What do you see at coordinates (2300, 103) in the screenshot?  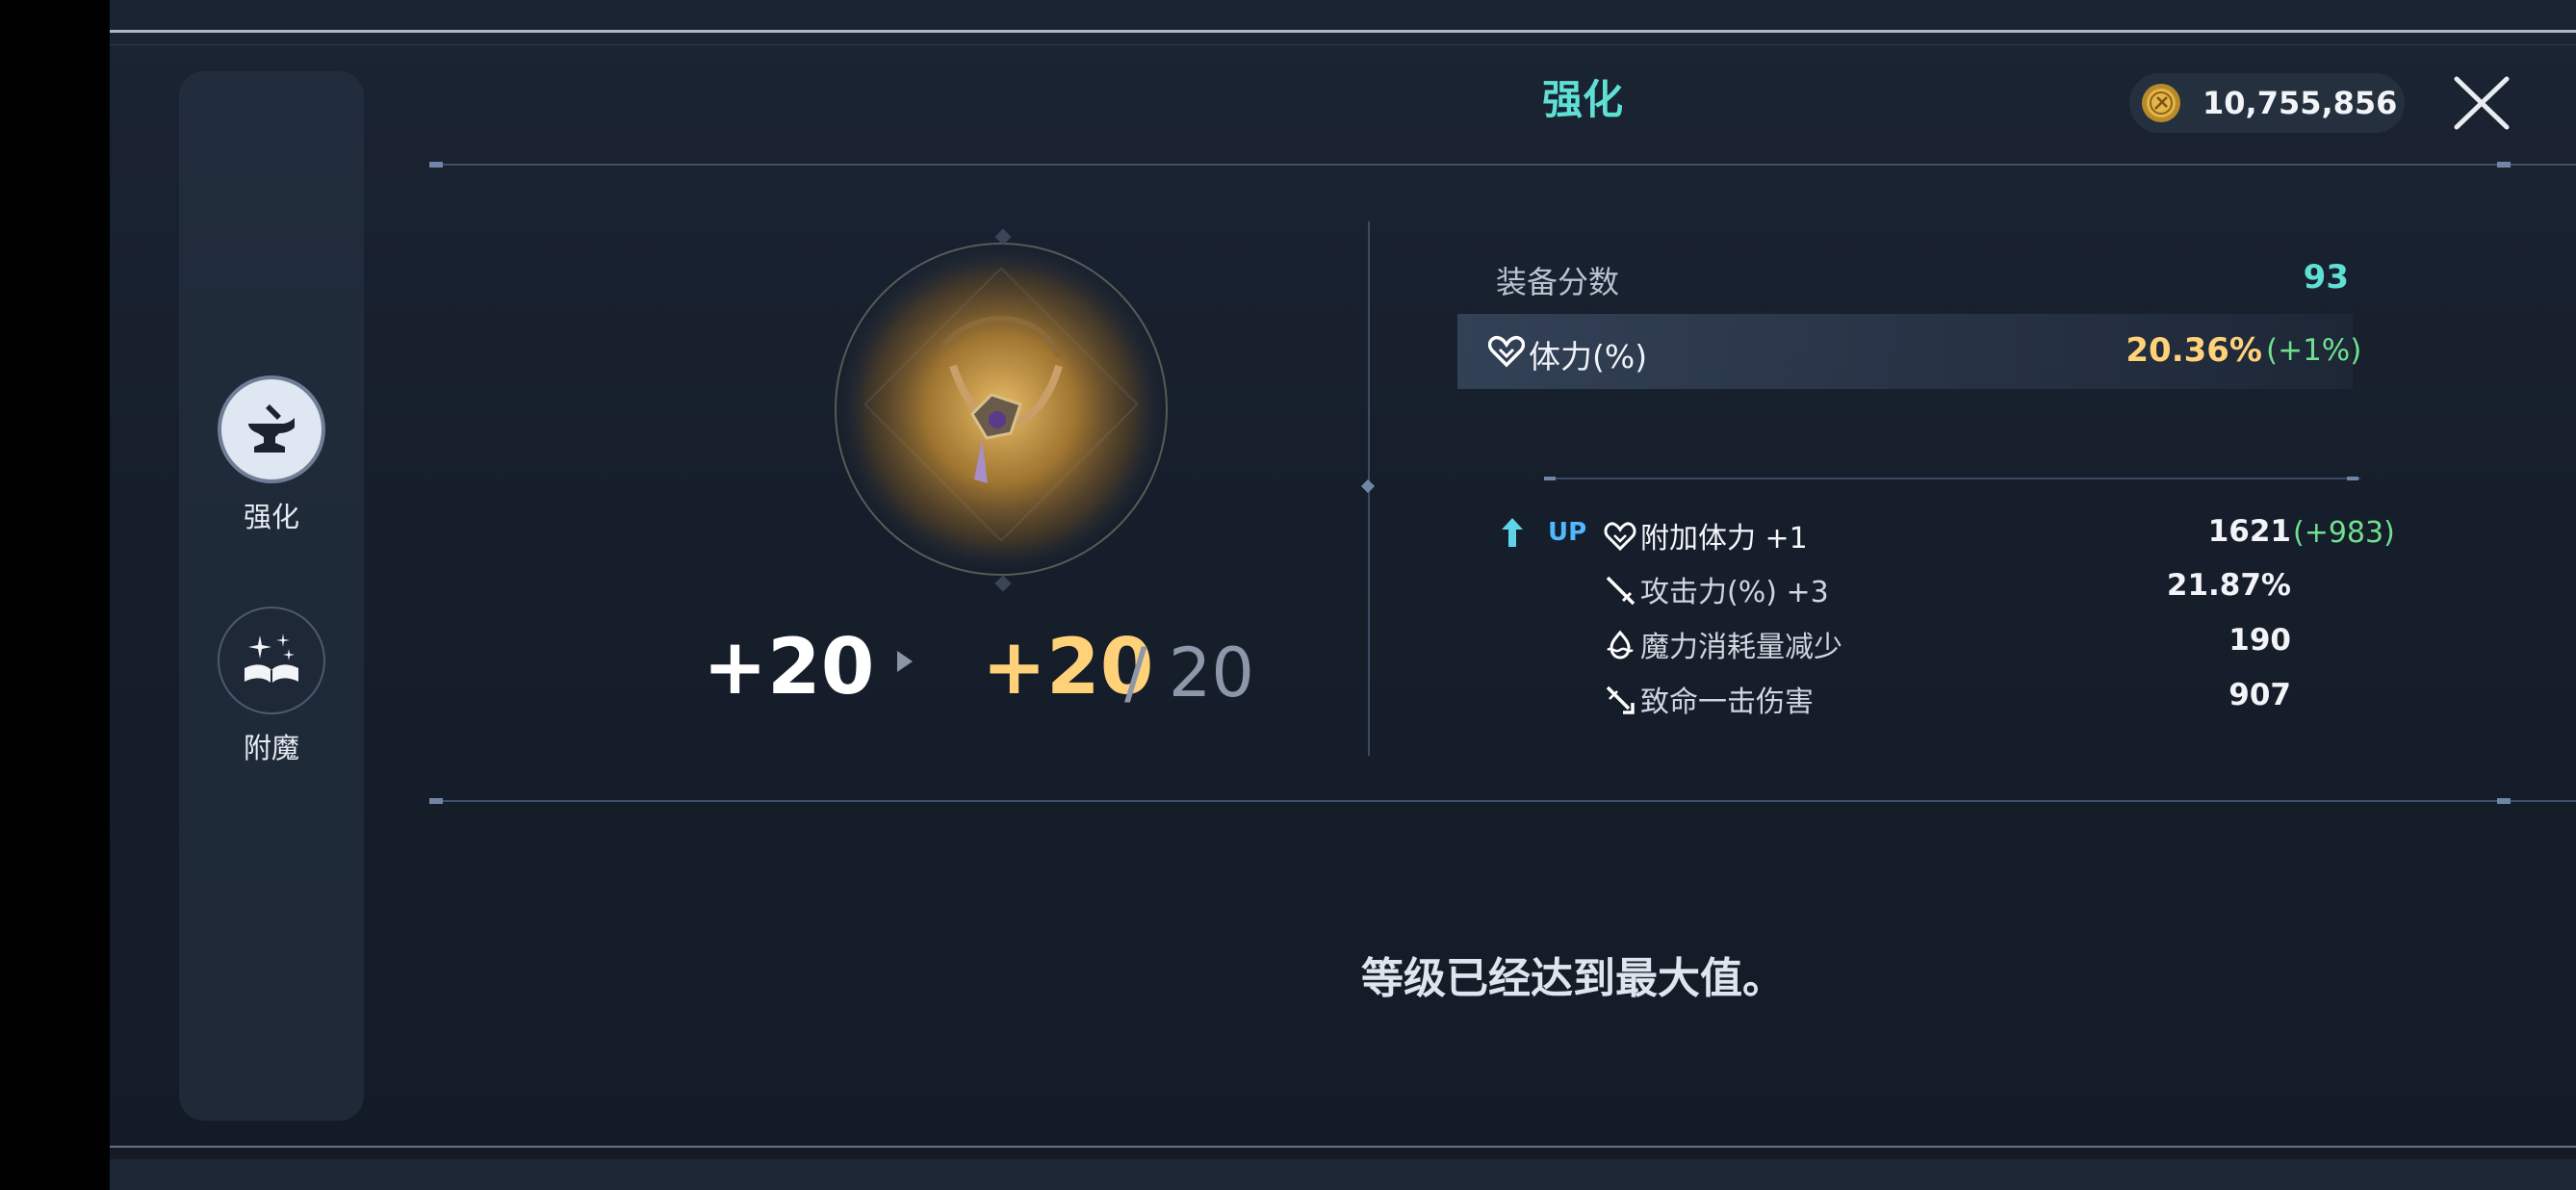 I see `currency-amount: 10,755,856` at bounding box center [2300, 103].